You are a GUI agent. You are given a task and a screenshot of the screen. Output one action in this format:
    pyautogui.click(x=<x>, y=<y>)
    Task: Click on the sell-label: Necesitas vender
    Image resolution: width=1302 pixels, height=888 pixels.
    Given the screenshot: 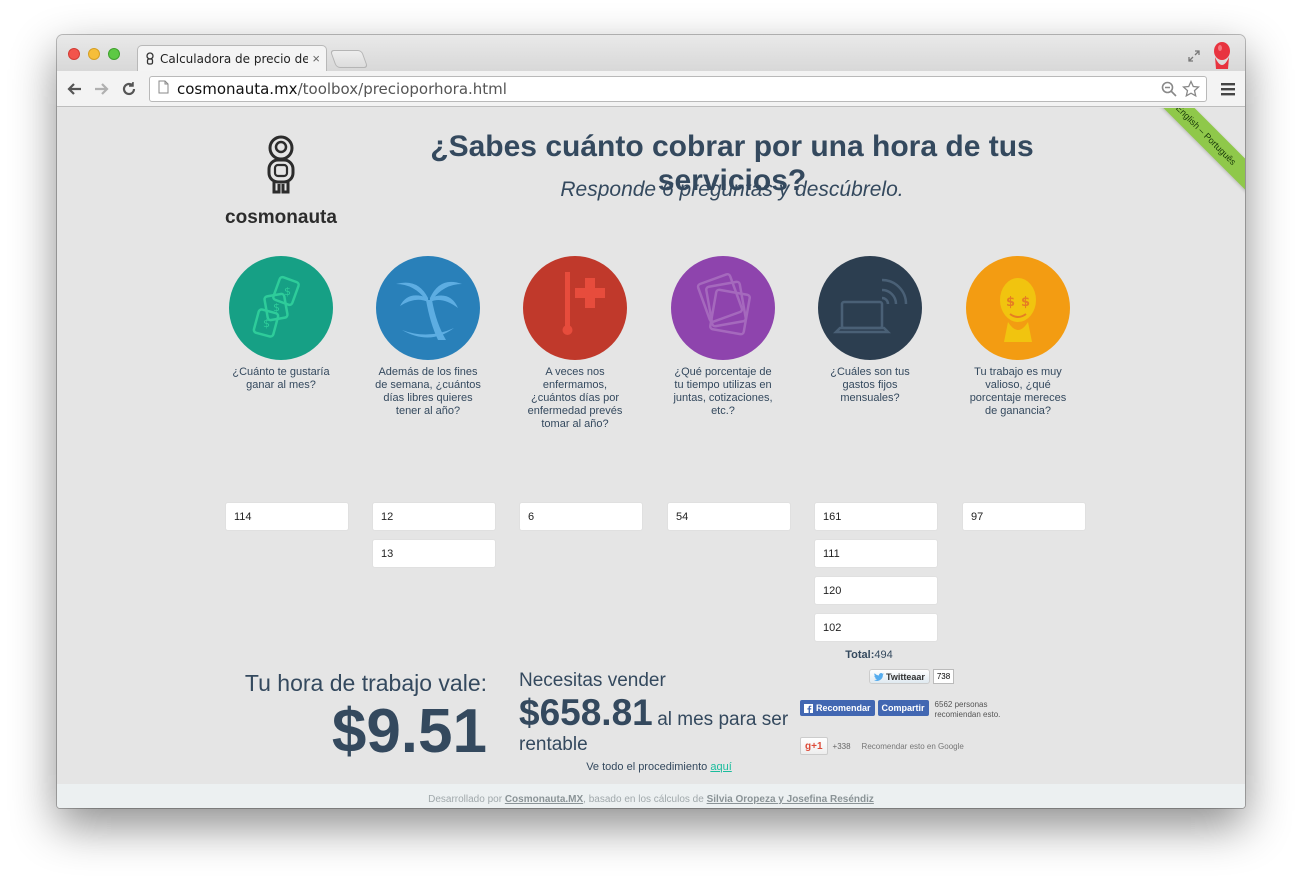 What is the action you would take?
    pyautogui.click(x=592, y=680)
    